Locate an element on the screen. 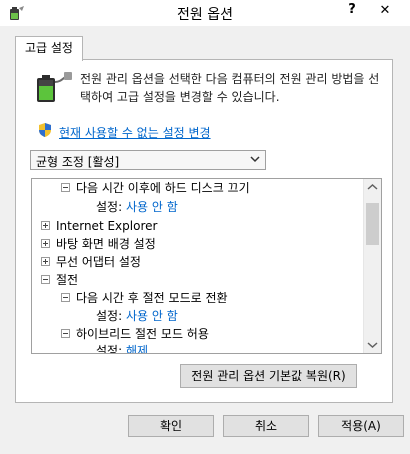 The width and height of the screenshot is (410, 454). cancel-button: 취소 is located at coordinates (266, 426).